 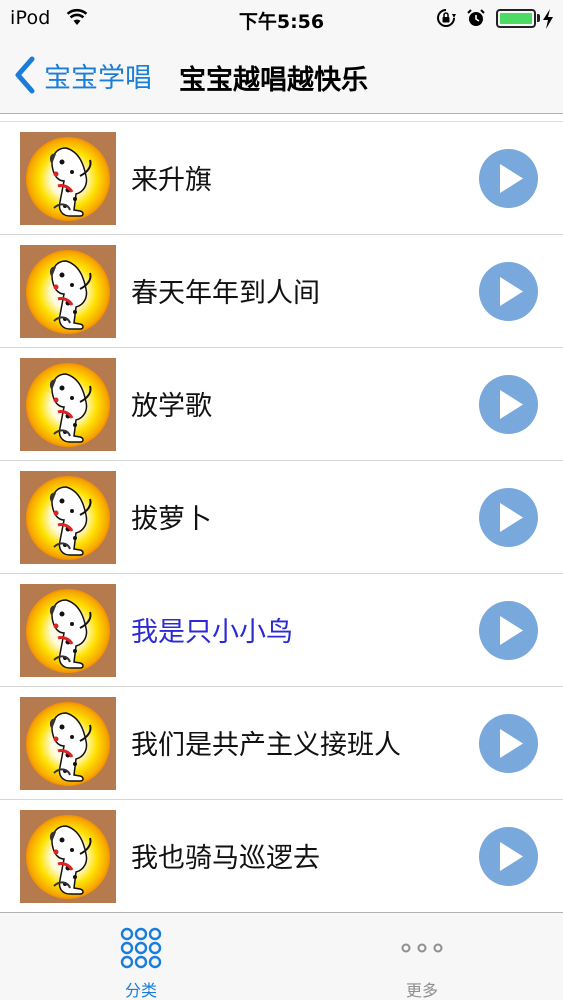 What do you see at coordinates (141, 948) in the screenshot?
I see `grid-icon` at bounding box center [141, 948].